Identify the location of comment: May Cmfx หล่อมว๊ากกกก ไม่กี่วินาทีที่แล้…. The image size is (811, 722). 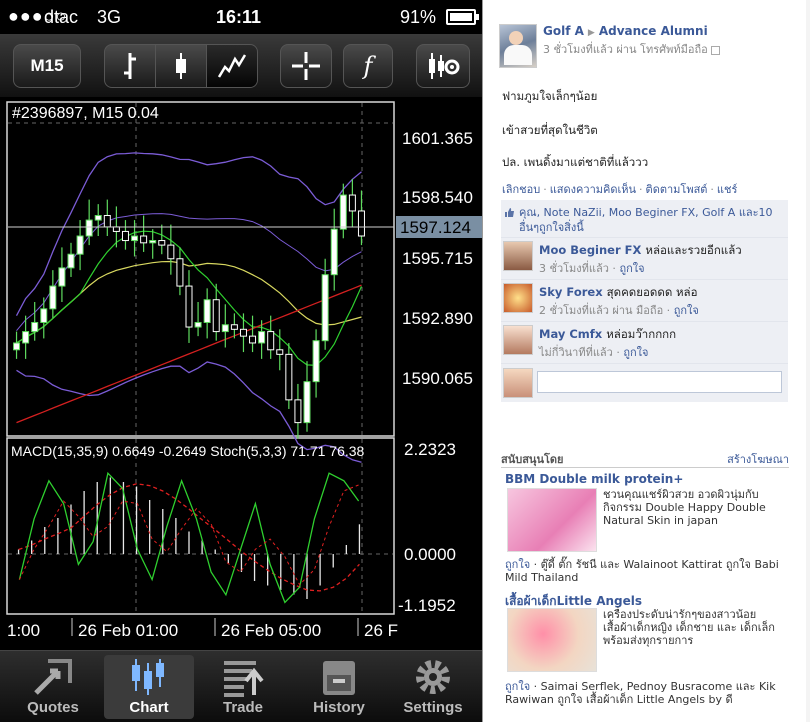
(644, 343).